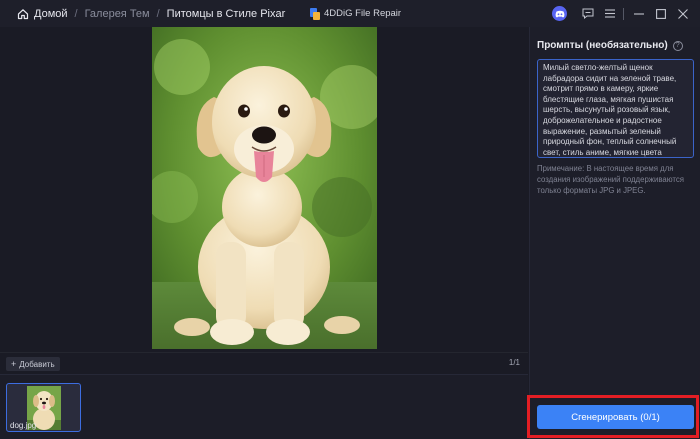  What do you see at coordinates (264, 363) in the screenshot?
I see `preview-toolbar: + Добавить 1/1` at bounding box center [264, 363].